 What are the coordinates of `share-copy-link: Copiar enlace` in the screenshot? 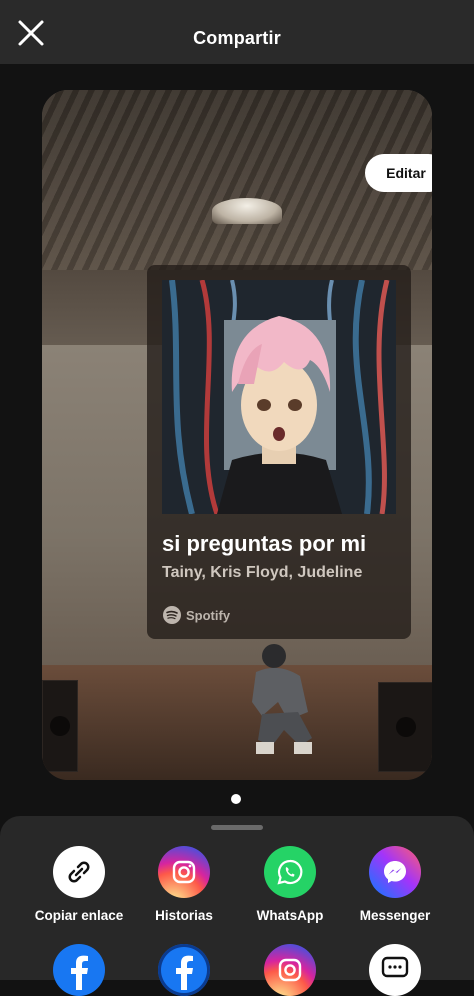 It's located at (79, 884).